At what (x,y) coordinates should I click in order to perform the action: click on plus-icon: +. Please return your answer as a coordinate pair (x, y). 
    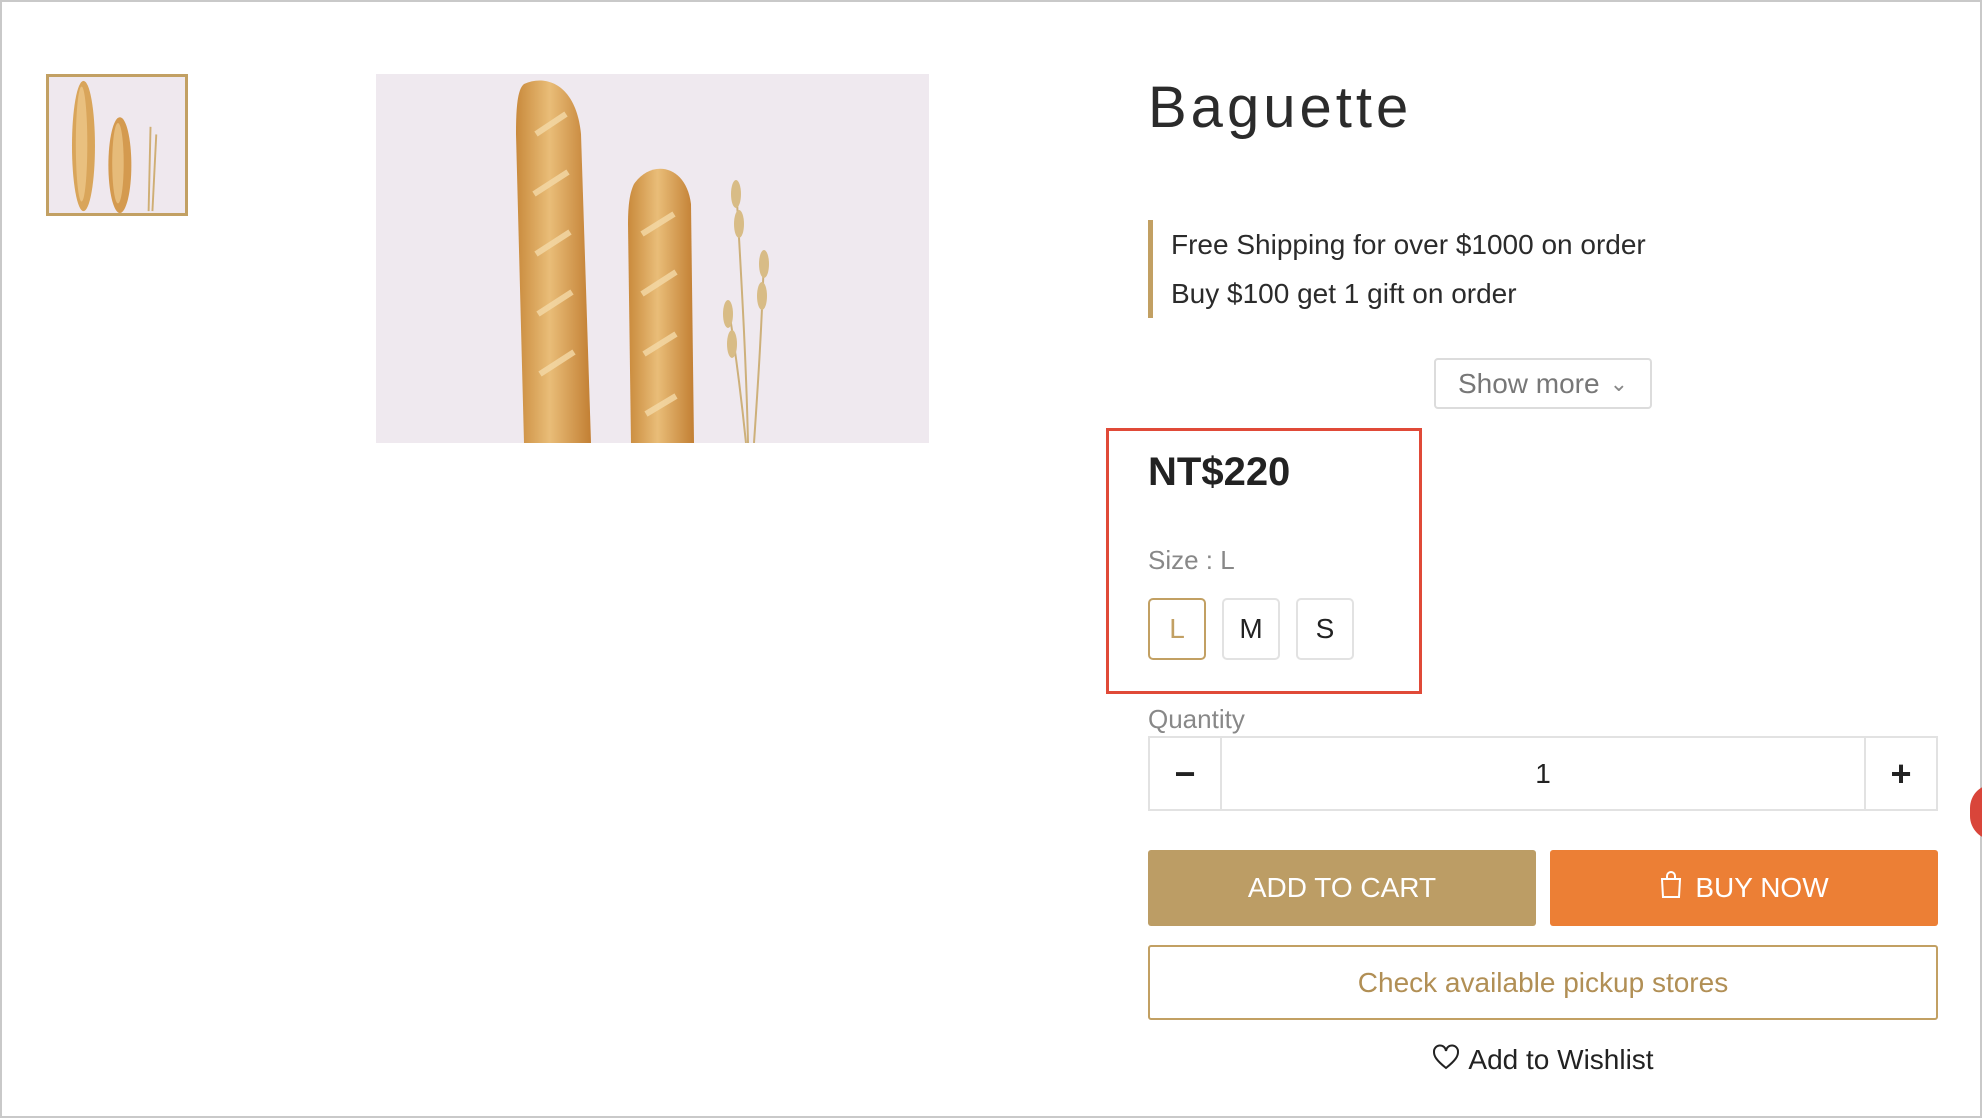
    Looking at the image, I should click on (1901, 773).